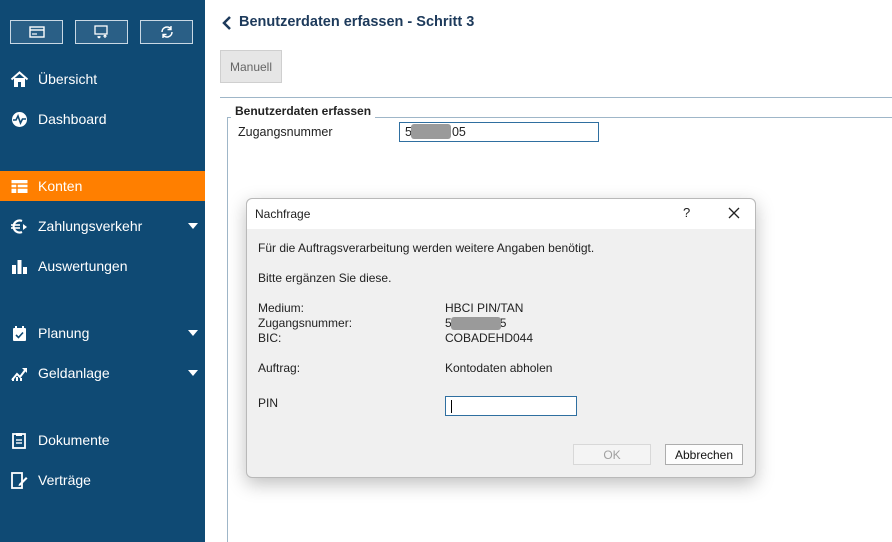  What do you see at coordinates (68, 79) in the screenshot?
I see `sidebar-item-label: Übersicht` at bounding box center [68, 79].